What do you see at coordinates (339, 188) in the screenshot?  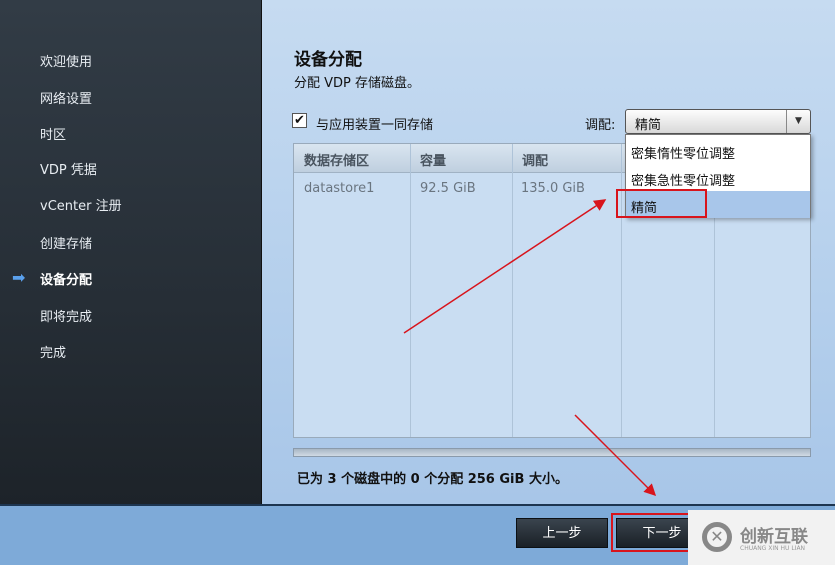 I see `cell-datastore: datastore1` at bounding box center [339, 188].